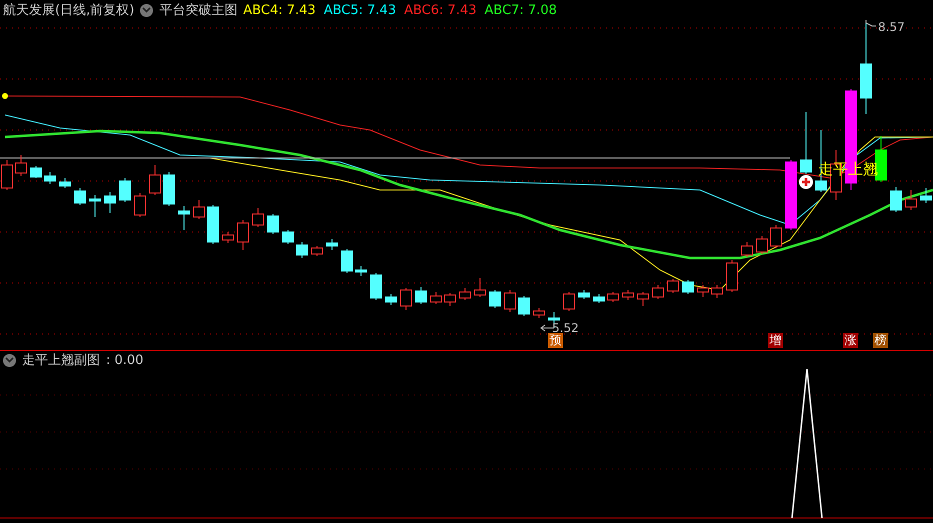 Image resolution: width=933 pixels, height=523 pixels. Describe the element at coordinates (565, 328) in the screenshot. I see `price-label: 5.52` at that location.